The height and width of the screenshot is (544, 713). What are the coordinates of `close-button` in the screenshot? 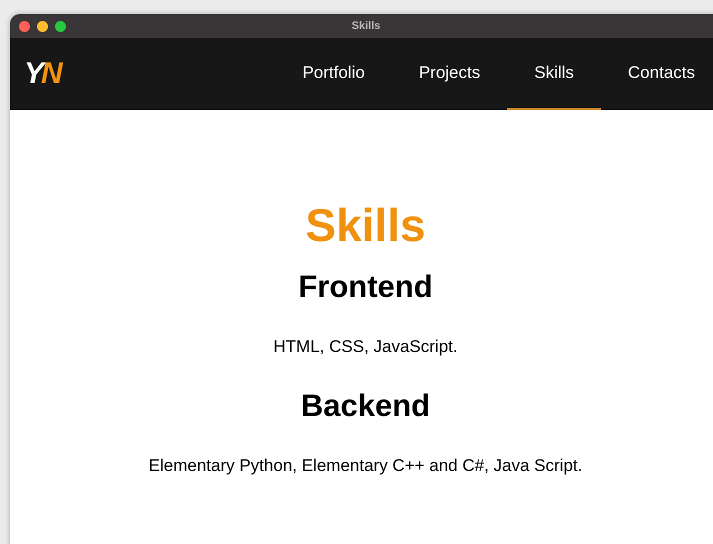 It's located at (24, 26).